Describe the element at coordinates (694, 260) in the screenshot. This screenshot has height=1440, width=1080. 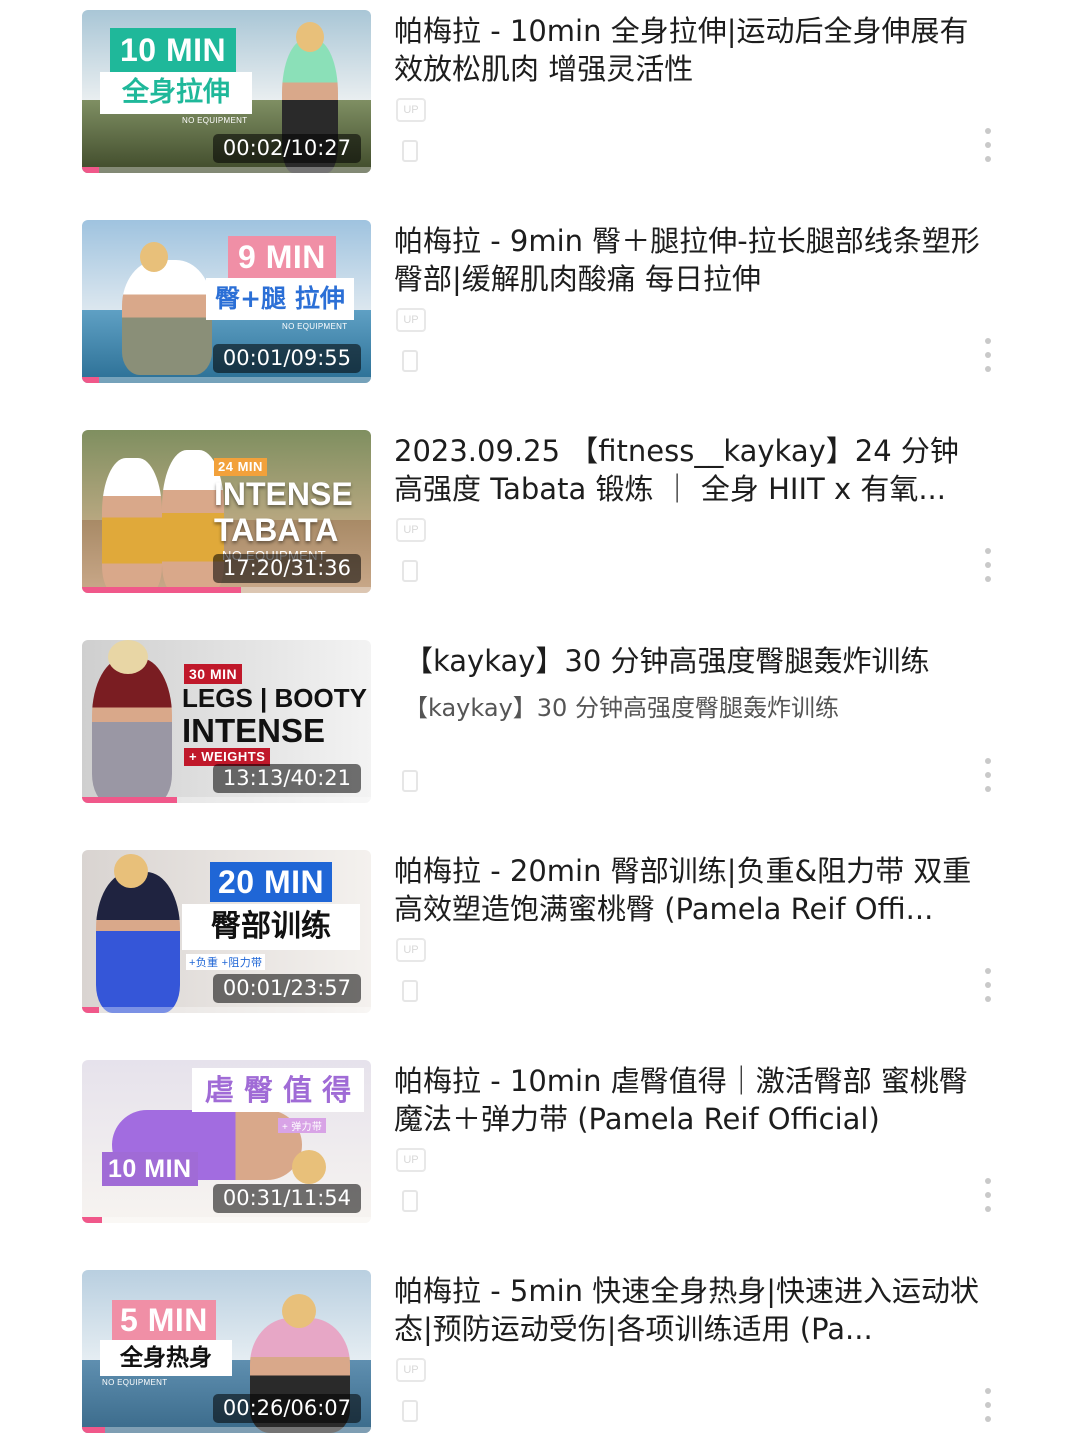
I see `video-title: 帕梅拉 - 9min 臀＋腿拉伸-拉长腿部线条塑形臀部|缓解肌肉酸痛 每日拉伸` at that location.